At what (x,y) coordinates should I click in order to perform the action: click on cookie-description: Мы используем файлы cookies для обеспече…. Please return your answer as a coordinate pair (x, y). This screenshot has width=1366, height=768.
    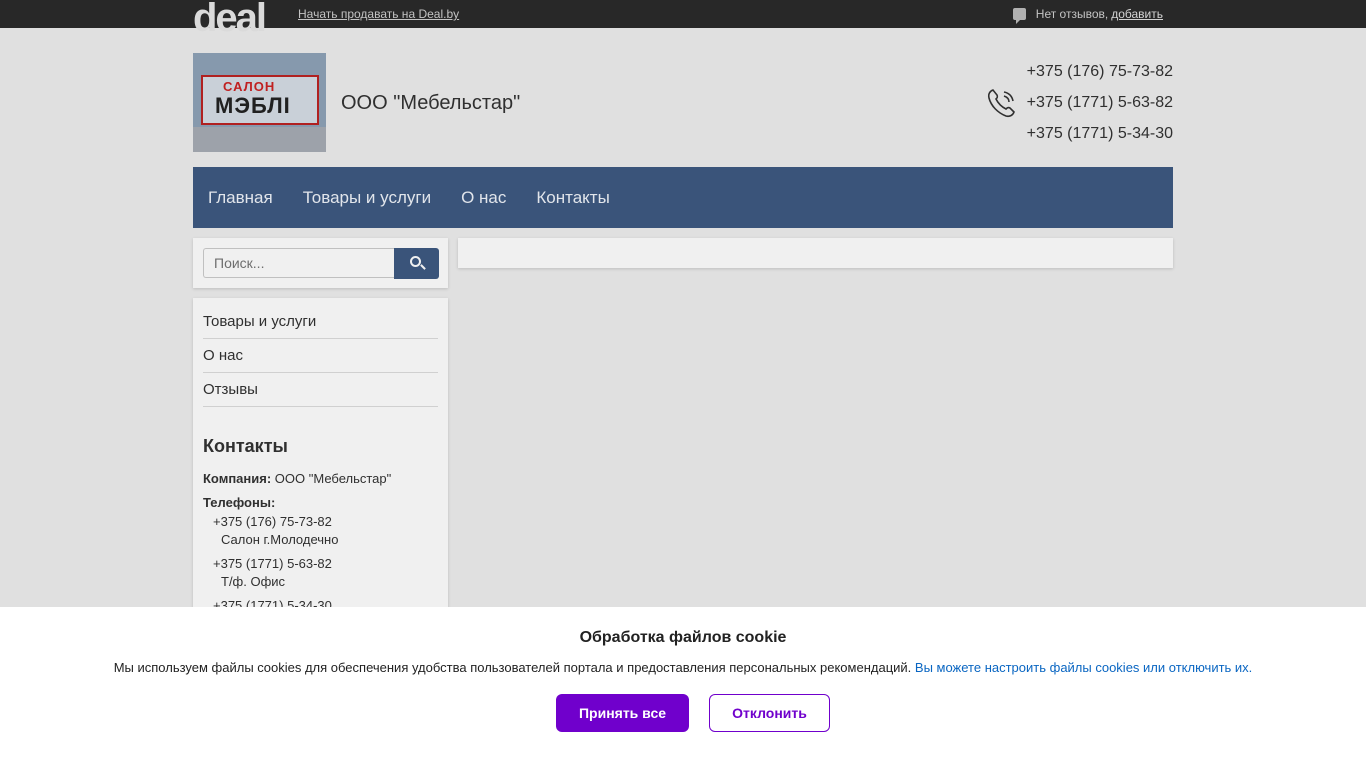
    Looking at the image, I should click on (512, 667).